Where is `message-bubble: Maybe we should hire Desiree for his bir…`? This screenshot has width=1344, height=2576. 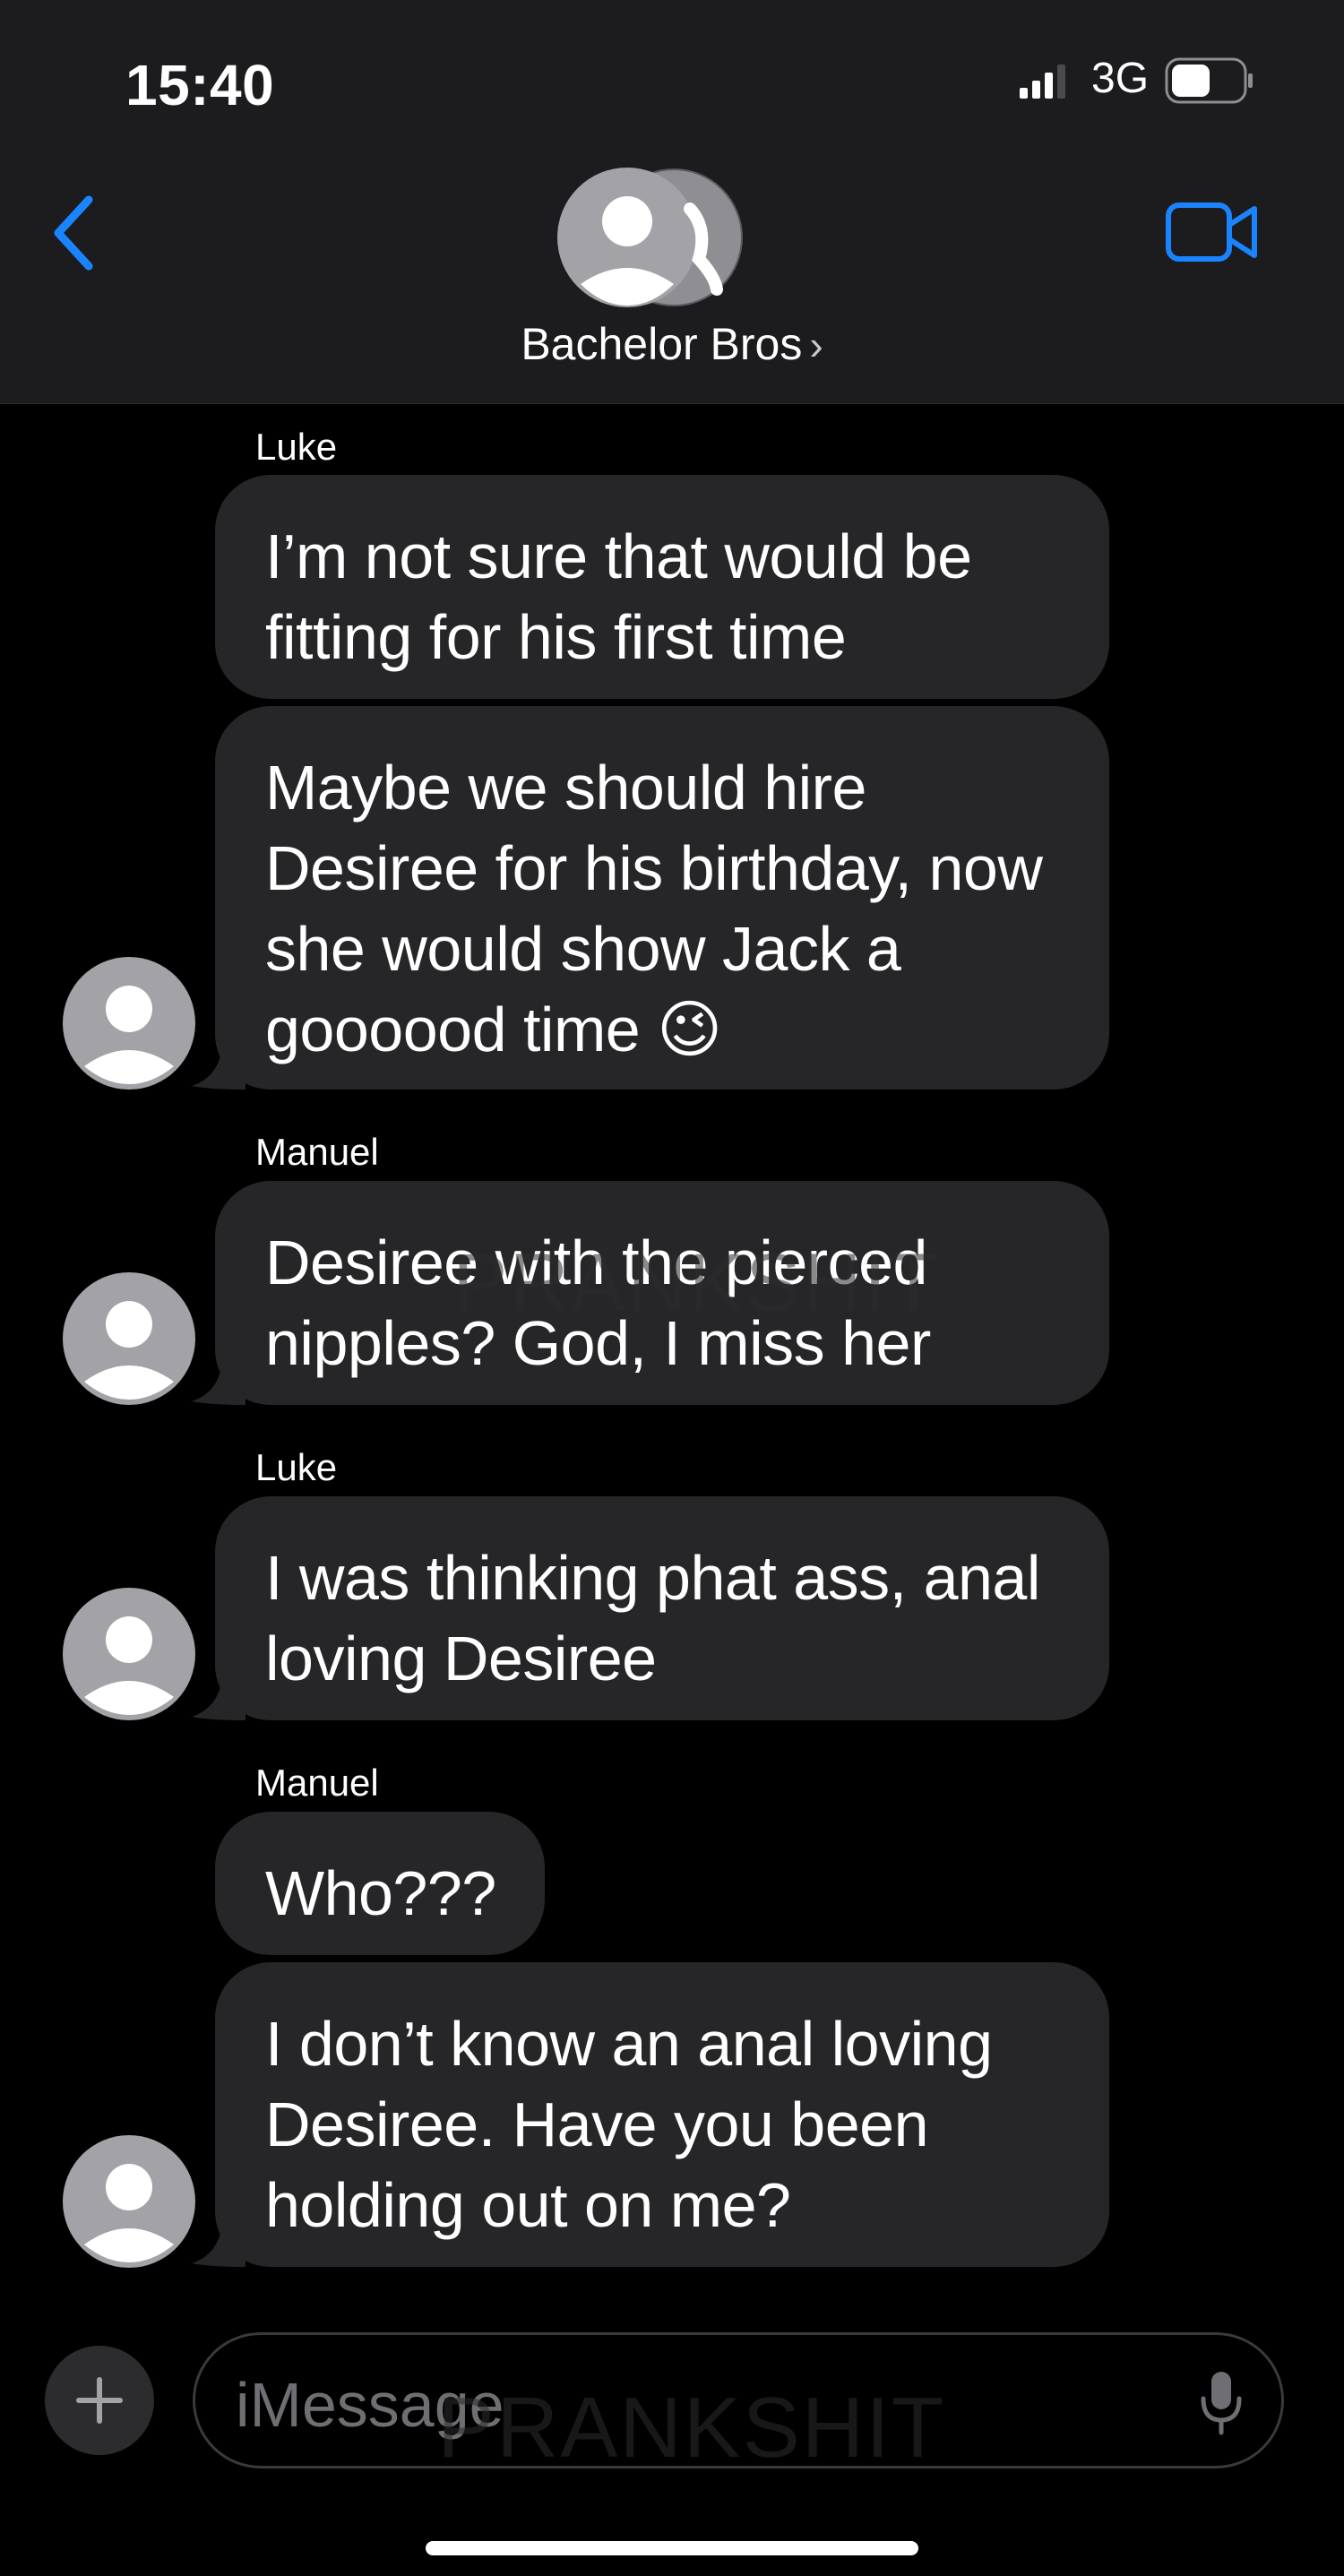
message-bubble: Maybe we should hire Desiree for his bir… is located at coordinates (651, 898).